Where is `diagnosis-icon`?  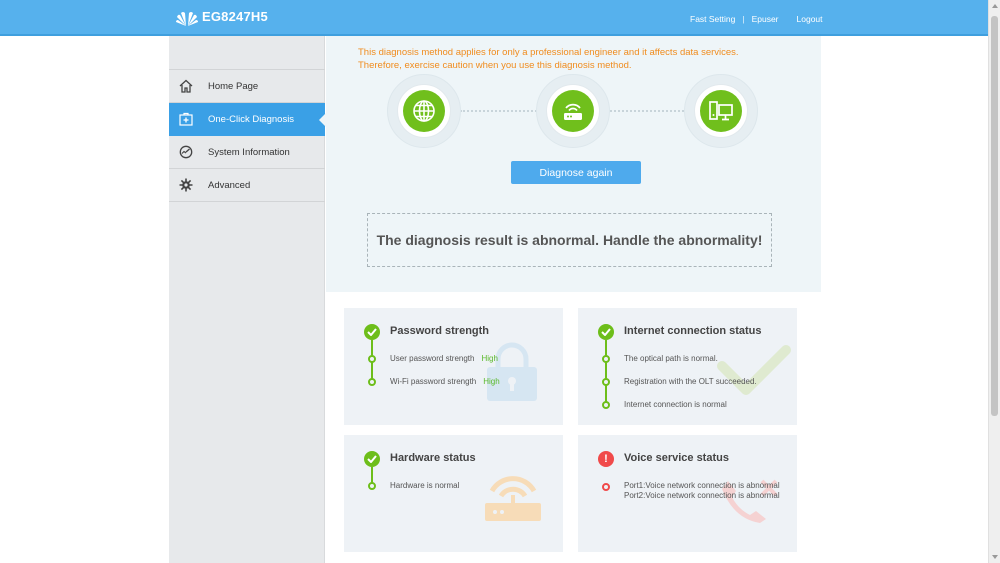 diagnosis-icon is located at coordinates (186, 119).